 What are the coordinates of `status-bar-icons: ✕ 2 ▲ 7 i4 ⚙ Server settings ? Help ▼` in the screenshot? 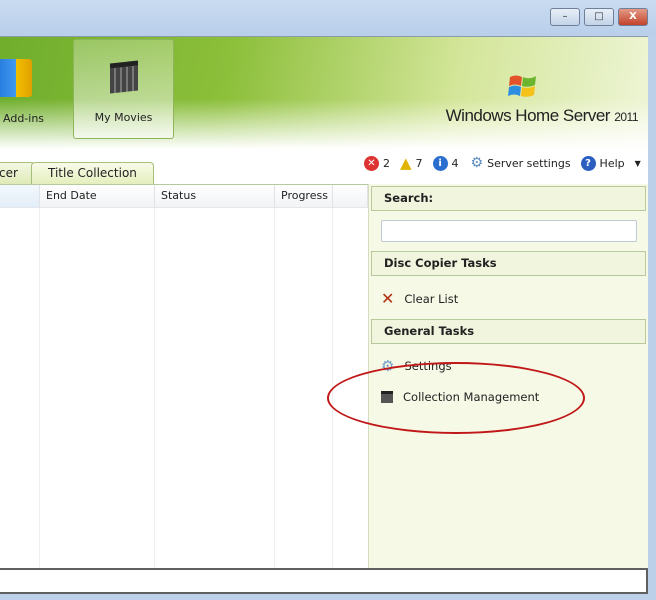 It's located at (502, 163).